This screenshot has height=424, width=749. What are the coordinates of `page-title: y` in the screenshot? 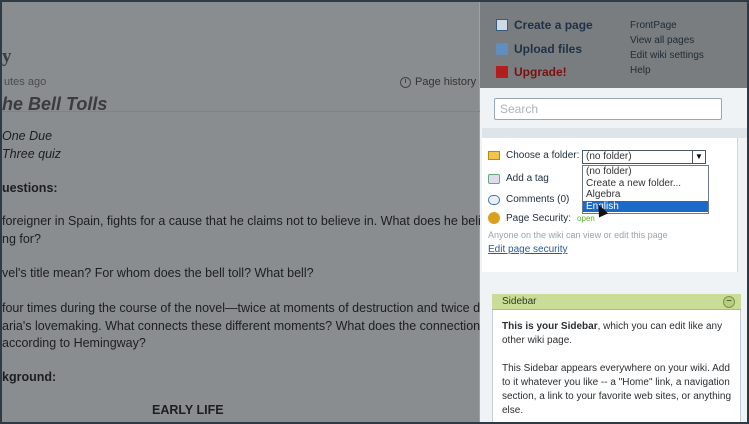 It's located at (7, 56).